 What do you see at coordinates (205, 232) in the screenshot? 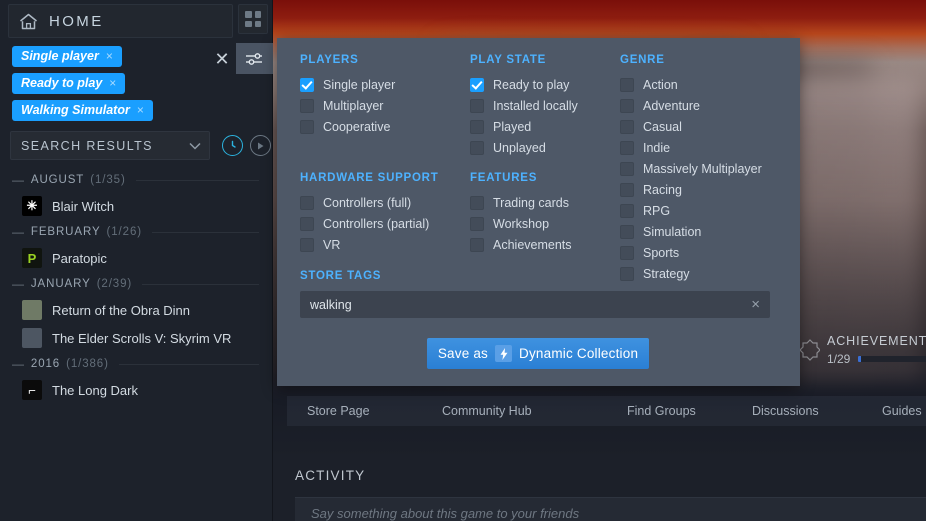
I see `section-rule` at bounding box center [205, 232].